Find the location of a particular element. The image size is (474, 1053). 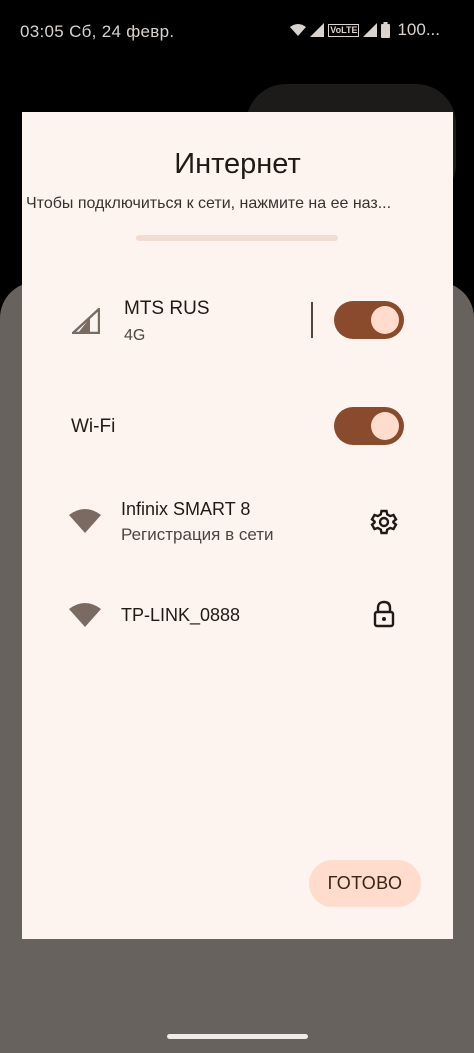

wifi-label: Wi-Fi is located at coordinates (93, 426).